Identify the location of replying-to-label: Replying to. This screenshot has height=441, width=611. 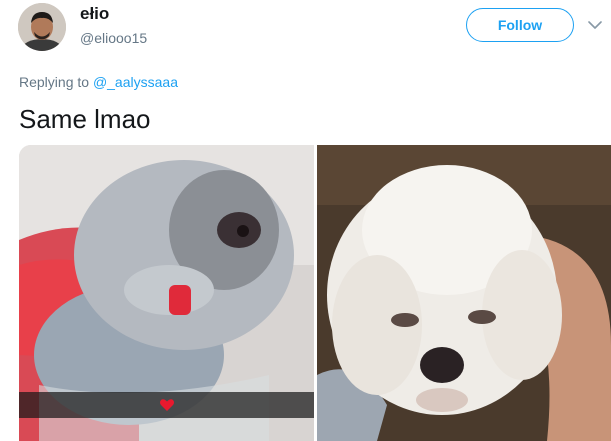
(54, 82).